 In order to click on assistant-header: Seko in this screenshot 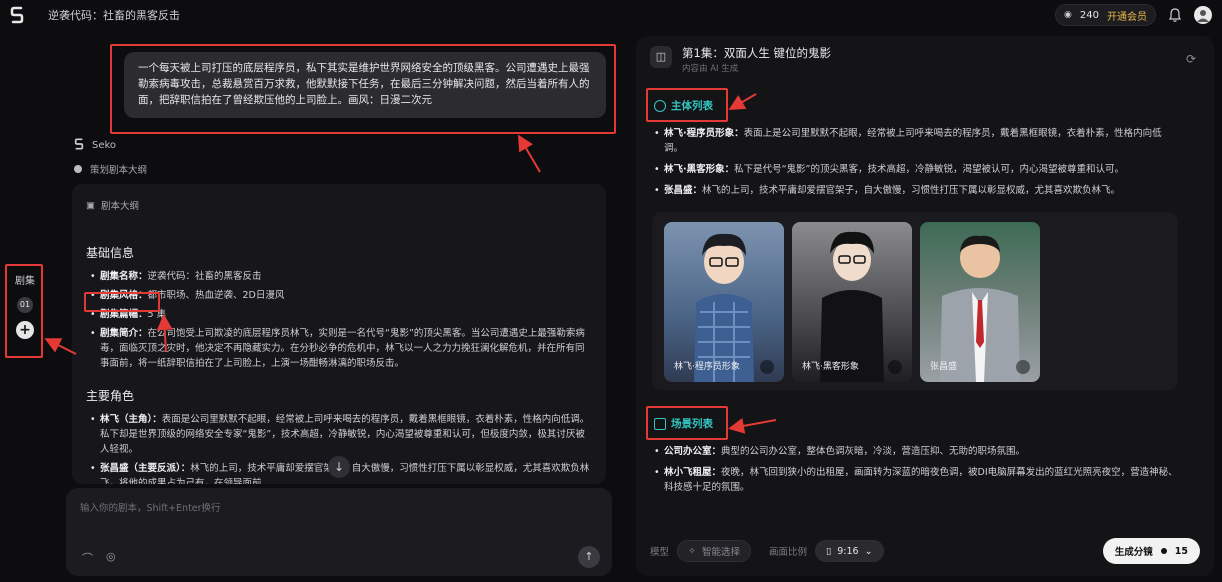, I will do `click(95, 145)`.